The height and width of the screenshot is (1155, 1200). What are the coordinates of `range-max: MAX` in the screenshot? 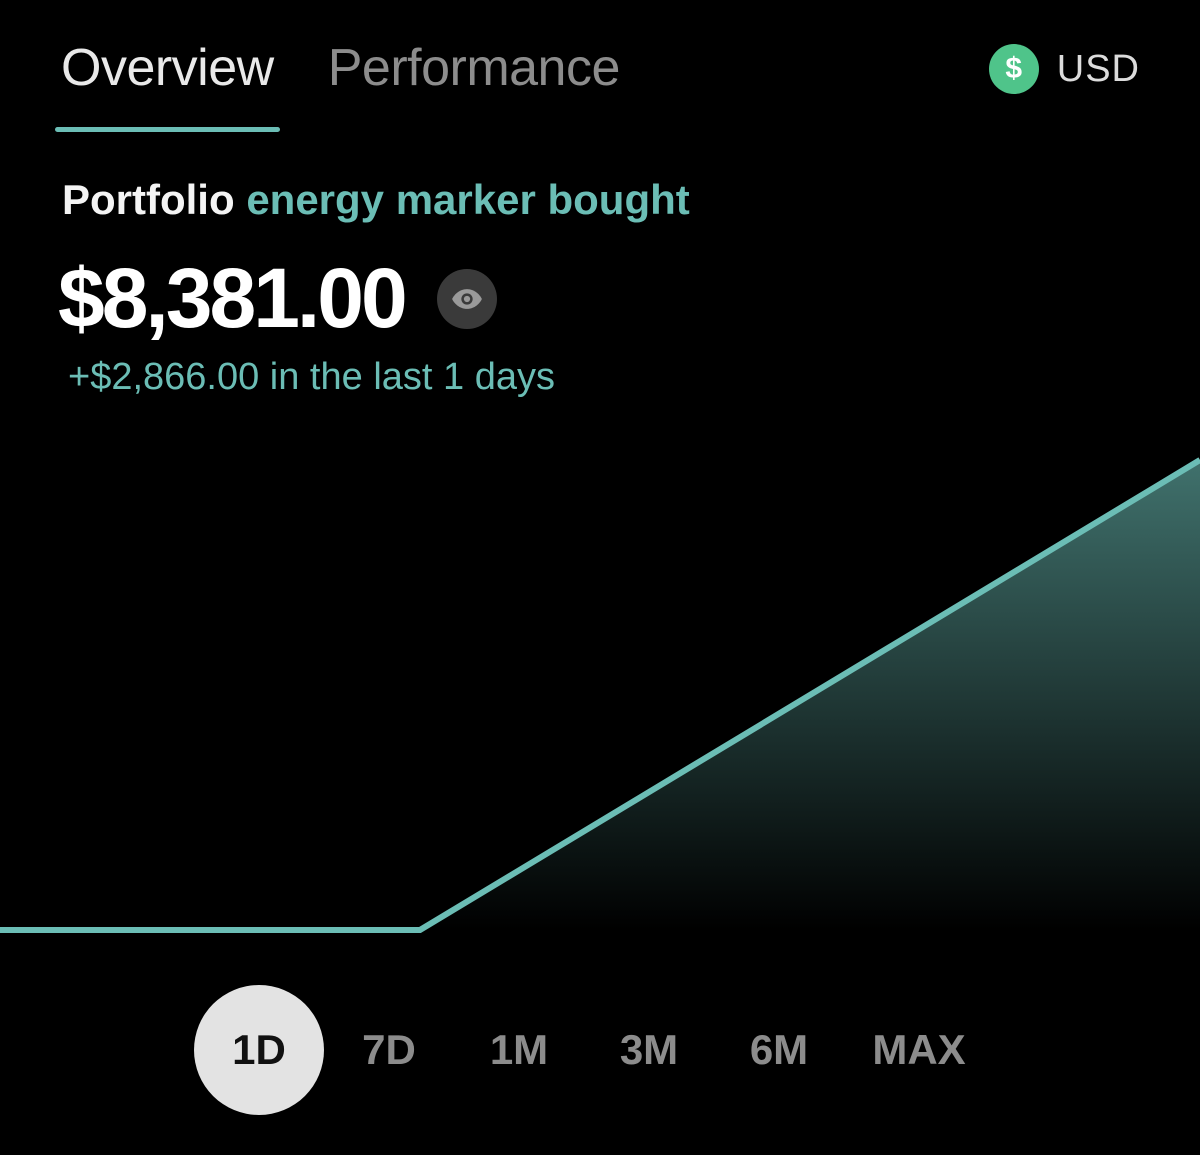 It's located at (919, 1050).